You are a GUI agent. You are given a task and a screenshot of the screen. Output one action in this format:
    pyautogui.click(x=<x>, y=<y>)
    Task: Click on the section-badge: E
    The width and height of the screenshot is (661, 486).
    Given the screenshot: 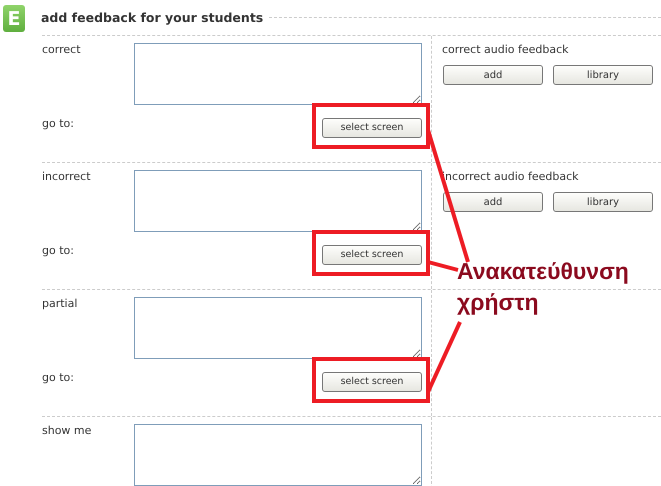 What is the action you would take?
    pyautogui.click(x=14, y=18)
    